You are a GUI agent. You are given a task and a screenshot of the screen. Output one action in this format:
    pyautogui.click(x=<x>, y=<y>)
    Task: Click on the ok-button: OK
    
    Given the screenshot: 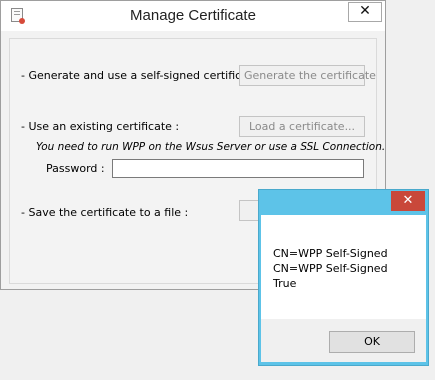 What is the action you would take?
    pyautogui.click(x=372, y=342)
    